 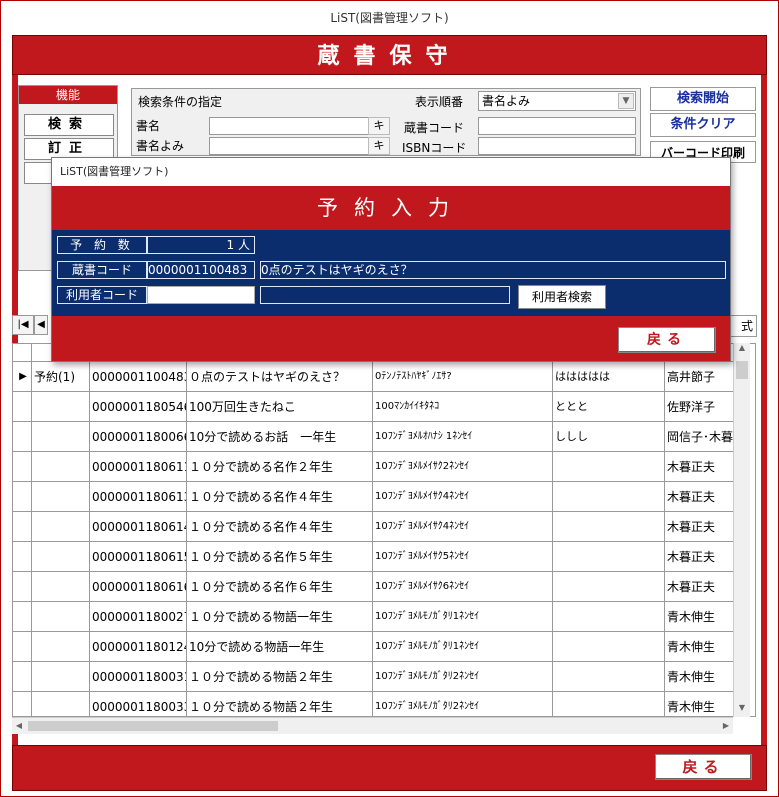 I want to click on scroll-down-icon: ▼, so click(x=742, y=710).